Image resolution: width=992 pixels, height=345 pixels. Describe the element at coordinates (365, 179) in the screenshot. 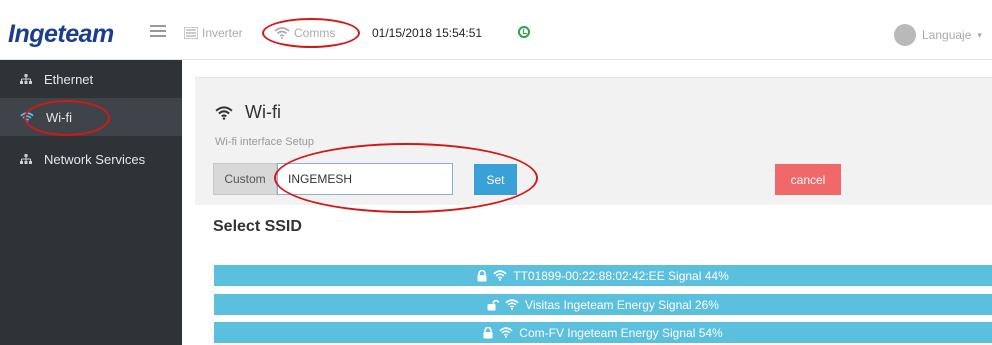

I see `ssid-input` at that location.